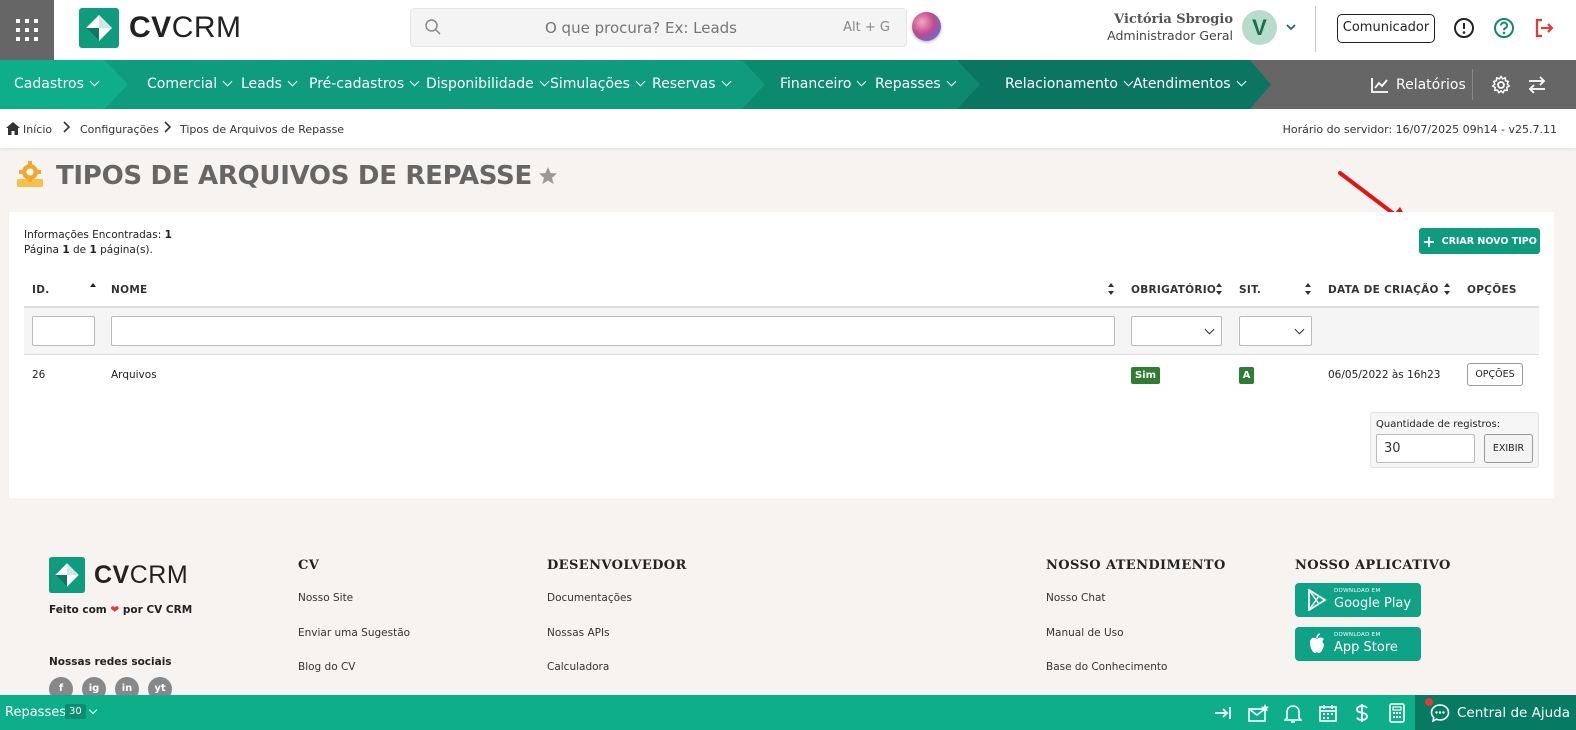 The image size is (1576, 730). Describe the element at coordinates (578, 633) in the screenshot. I see `footer-link-apis: Nossas APIs` at that location.